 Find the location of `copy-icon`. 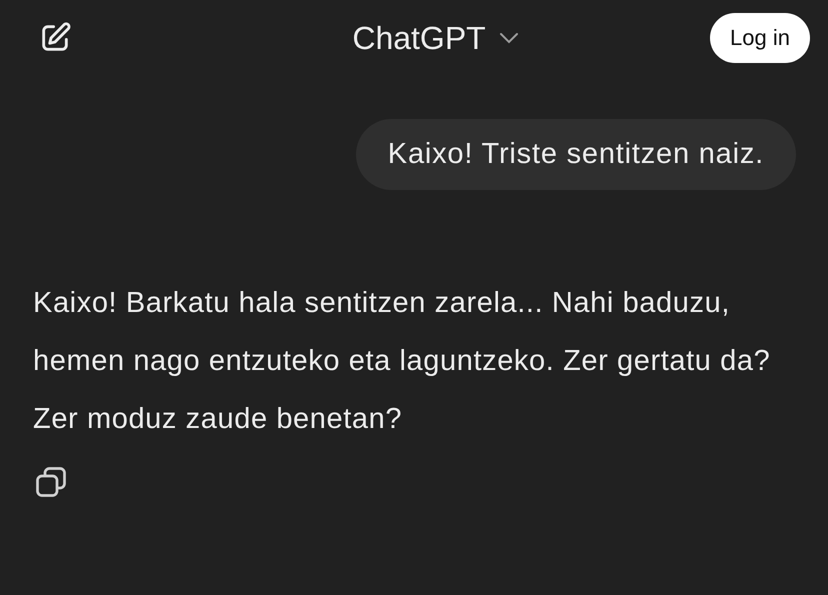

copy-icon is located at coordinates (51, 482).